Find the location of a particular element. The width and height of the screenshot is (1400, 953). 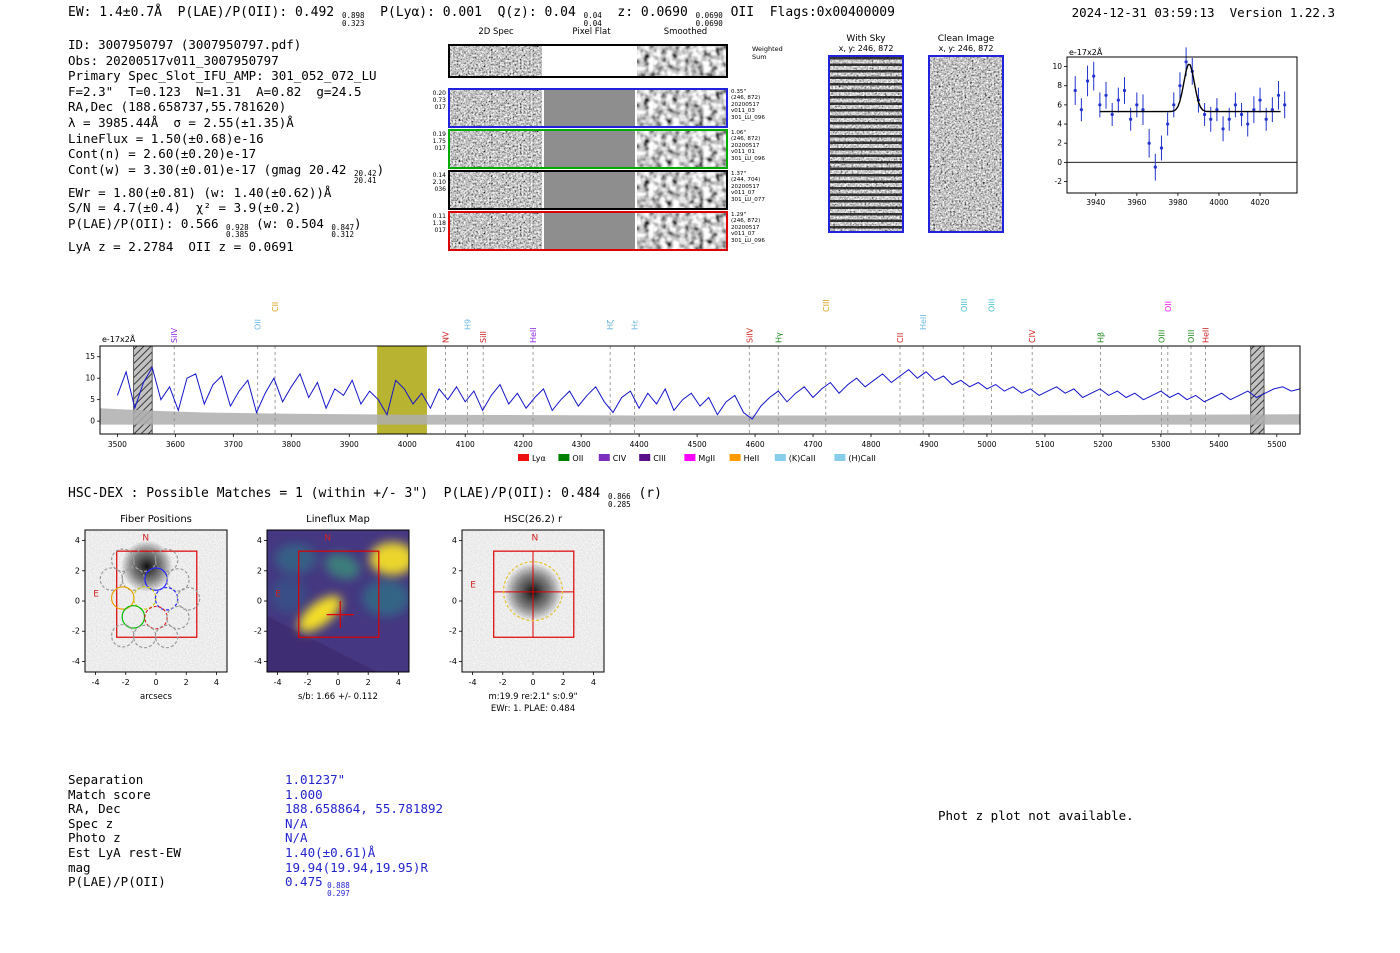

spectrum-xtick: 5000 is located at coordinates (986, 444).